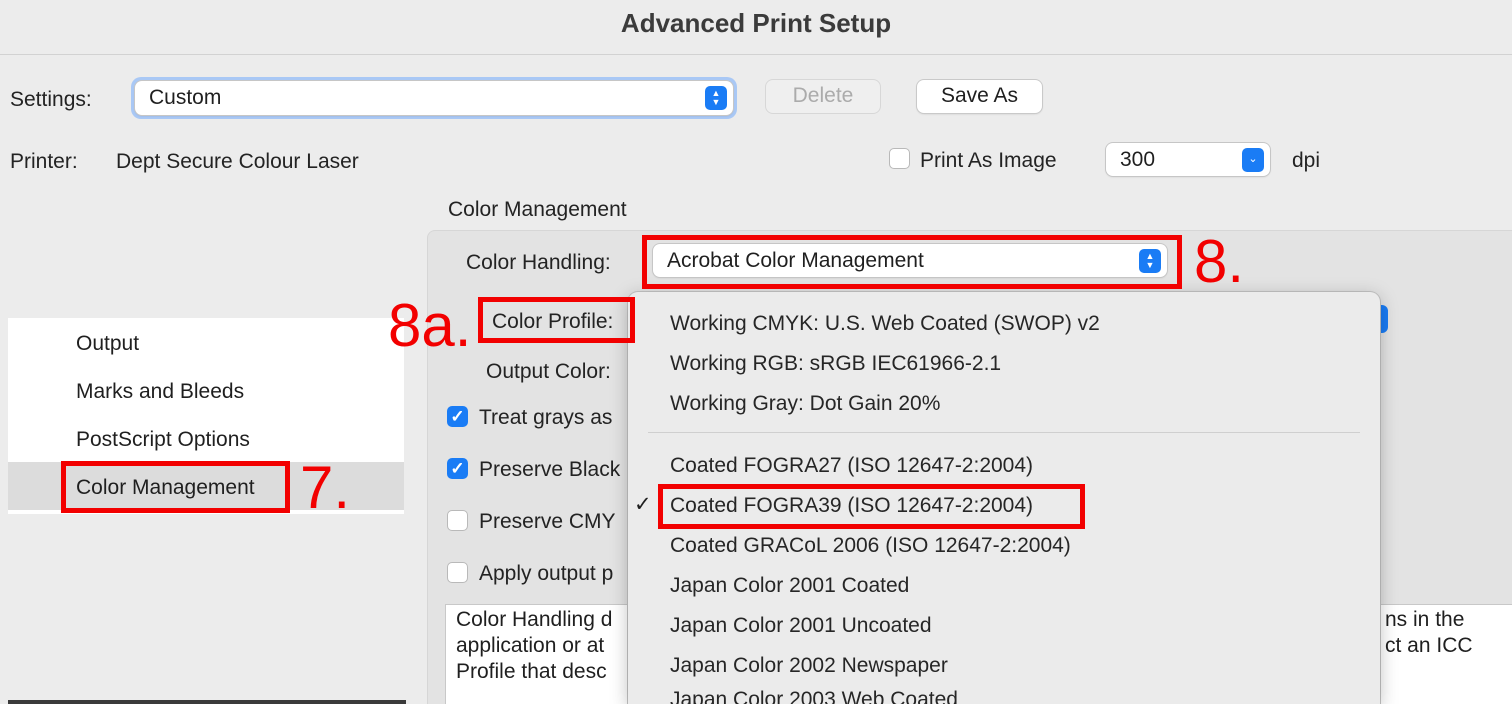 Image resolution: width=1512 pixels, height=704 pixels. Describe the element at coordinates (548, 371) in the screenshot. I see `output-color-label: Output Color:` at that location.